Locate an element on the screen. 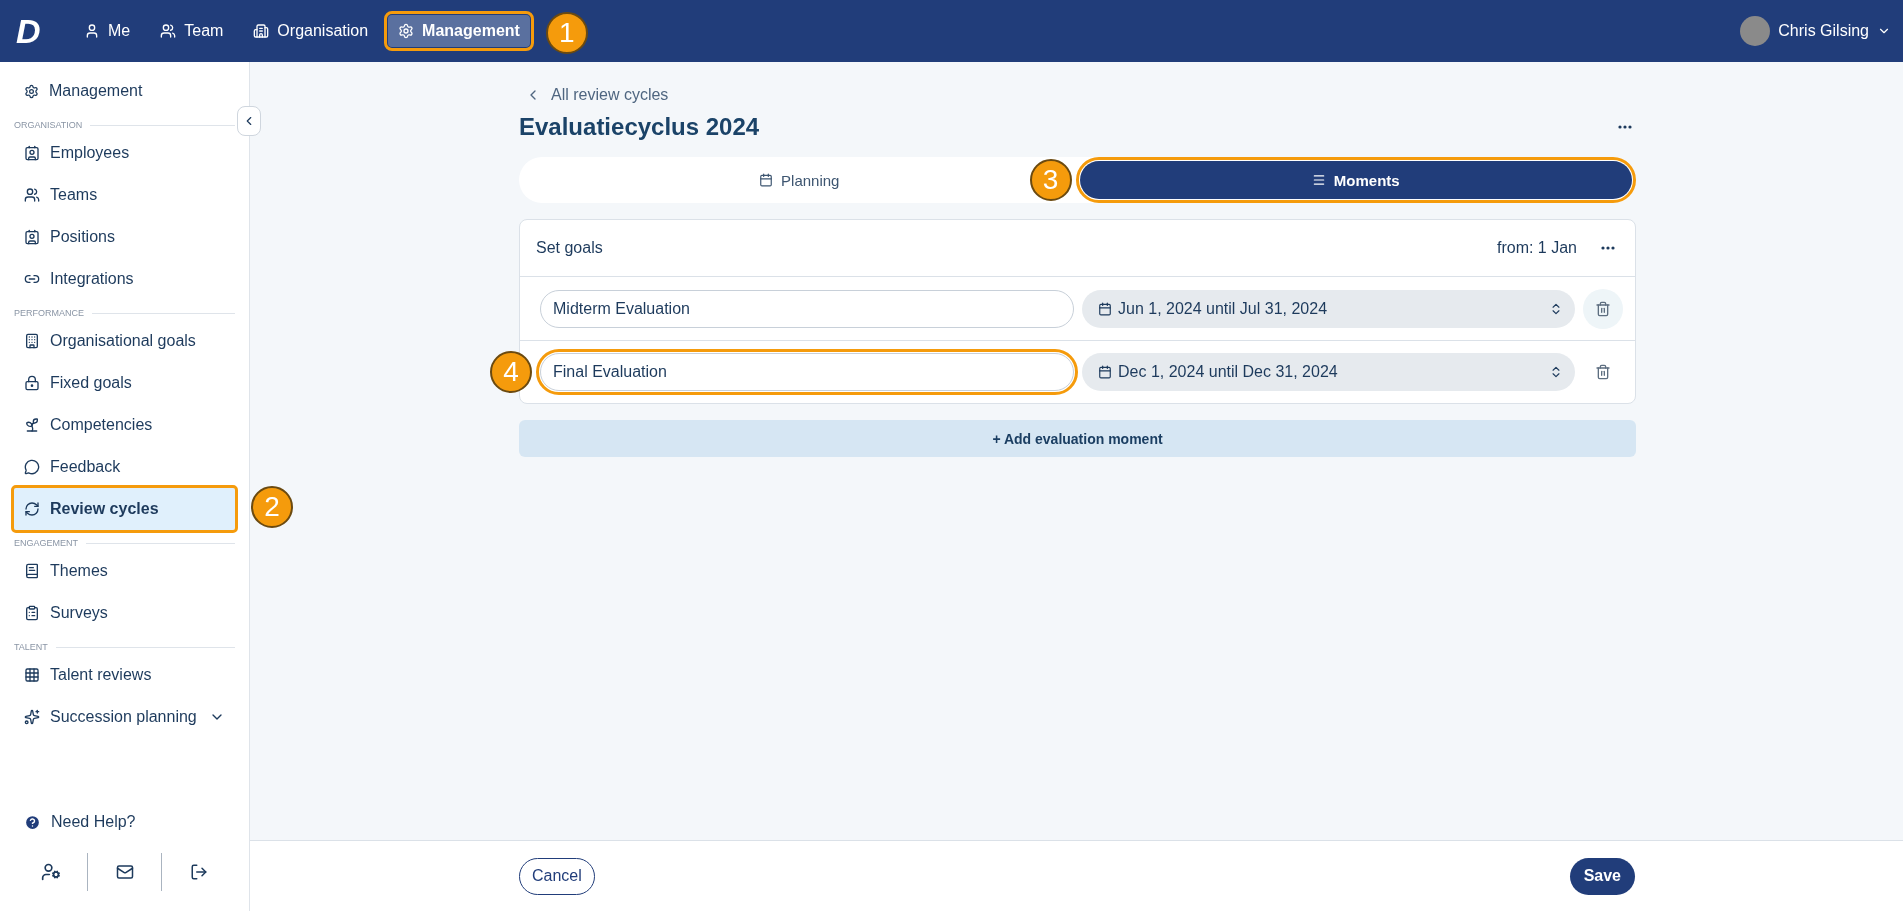 This screenshot has width=1903, height=911. delete-button is located at coordinates (1603, 308).